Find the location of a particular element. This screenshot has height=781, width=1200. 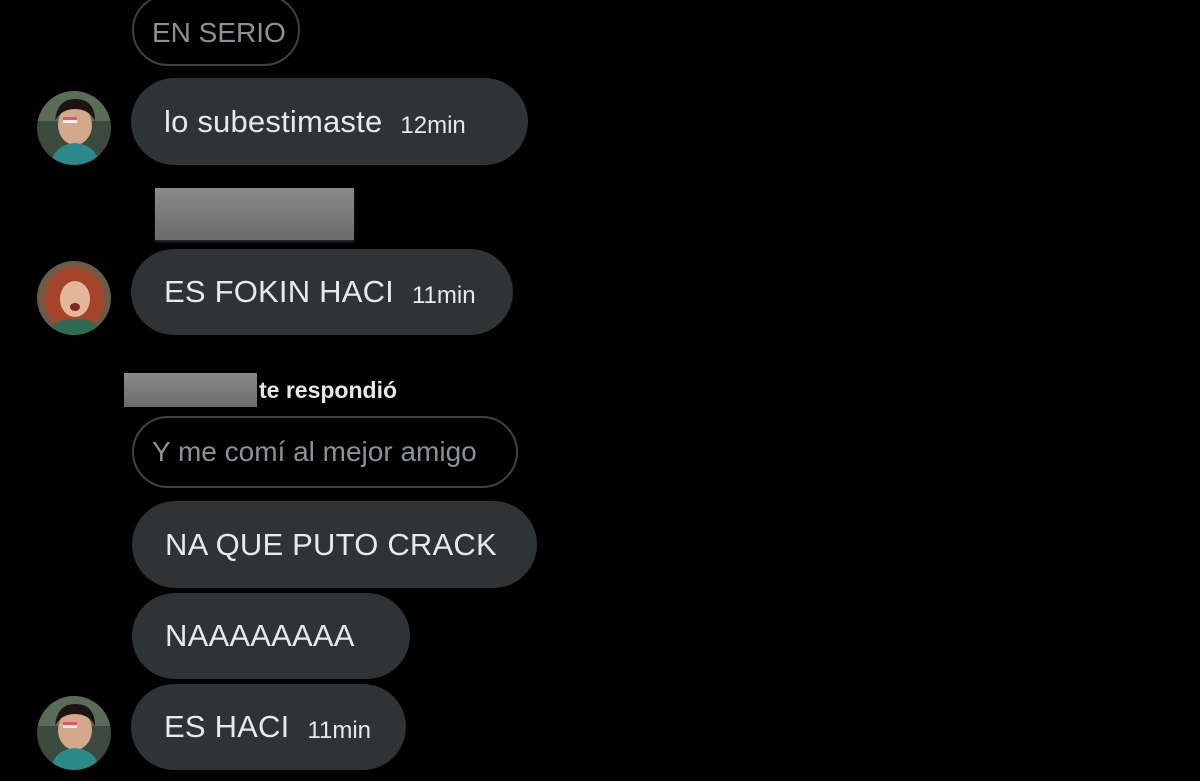

quoted-reply-text: Y me comí al mejor amigo is located at coordinates (314, 451).